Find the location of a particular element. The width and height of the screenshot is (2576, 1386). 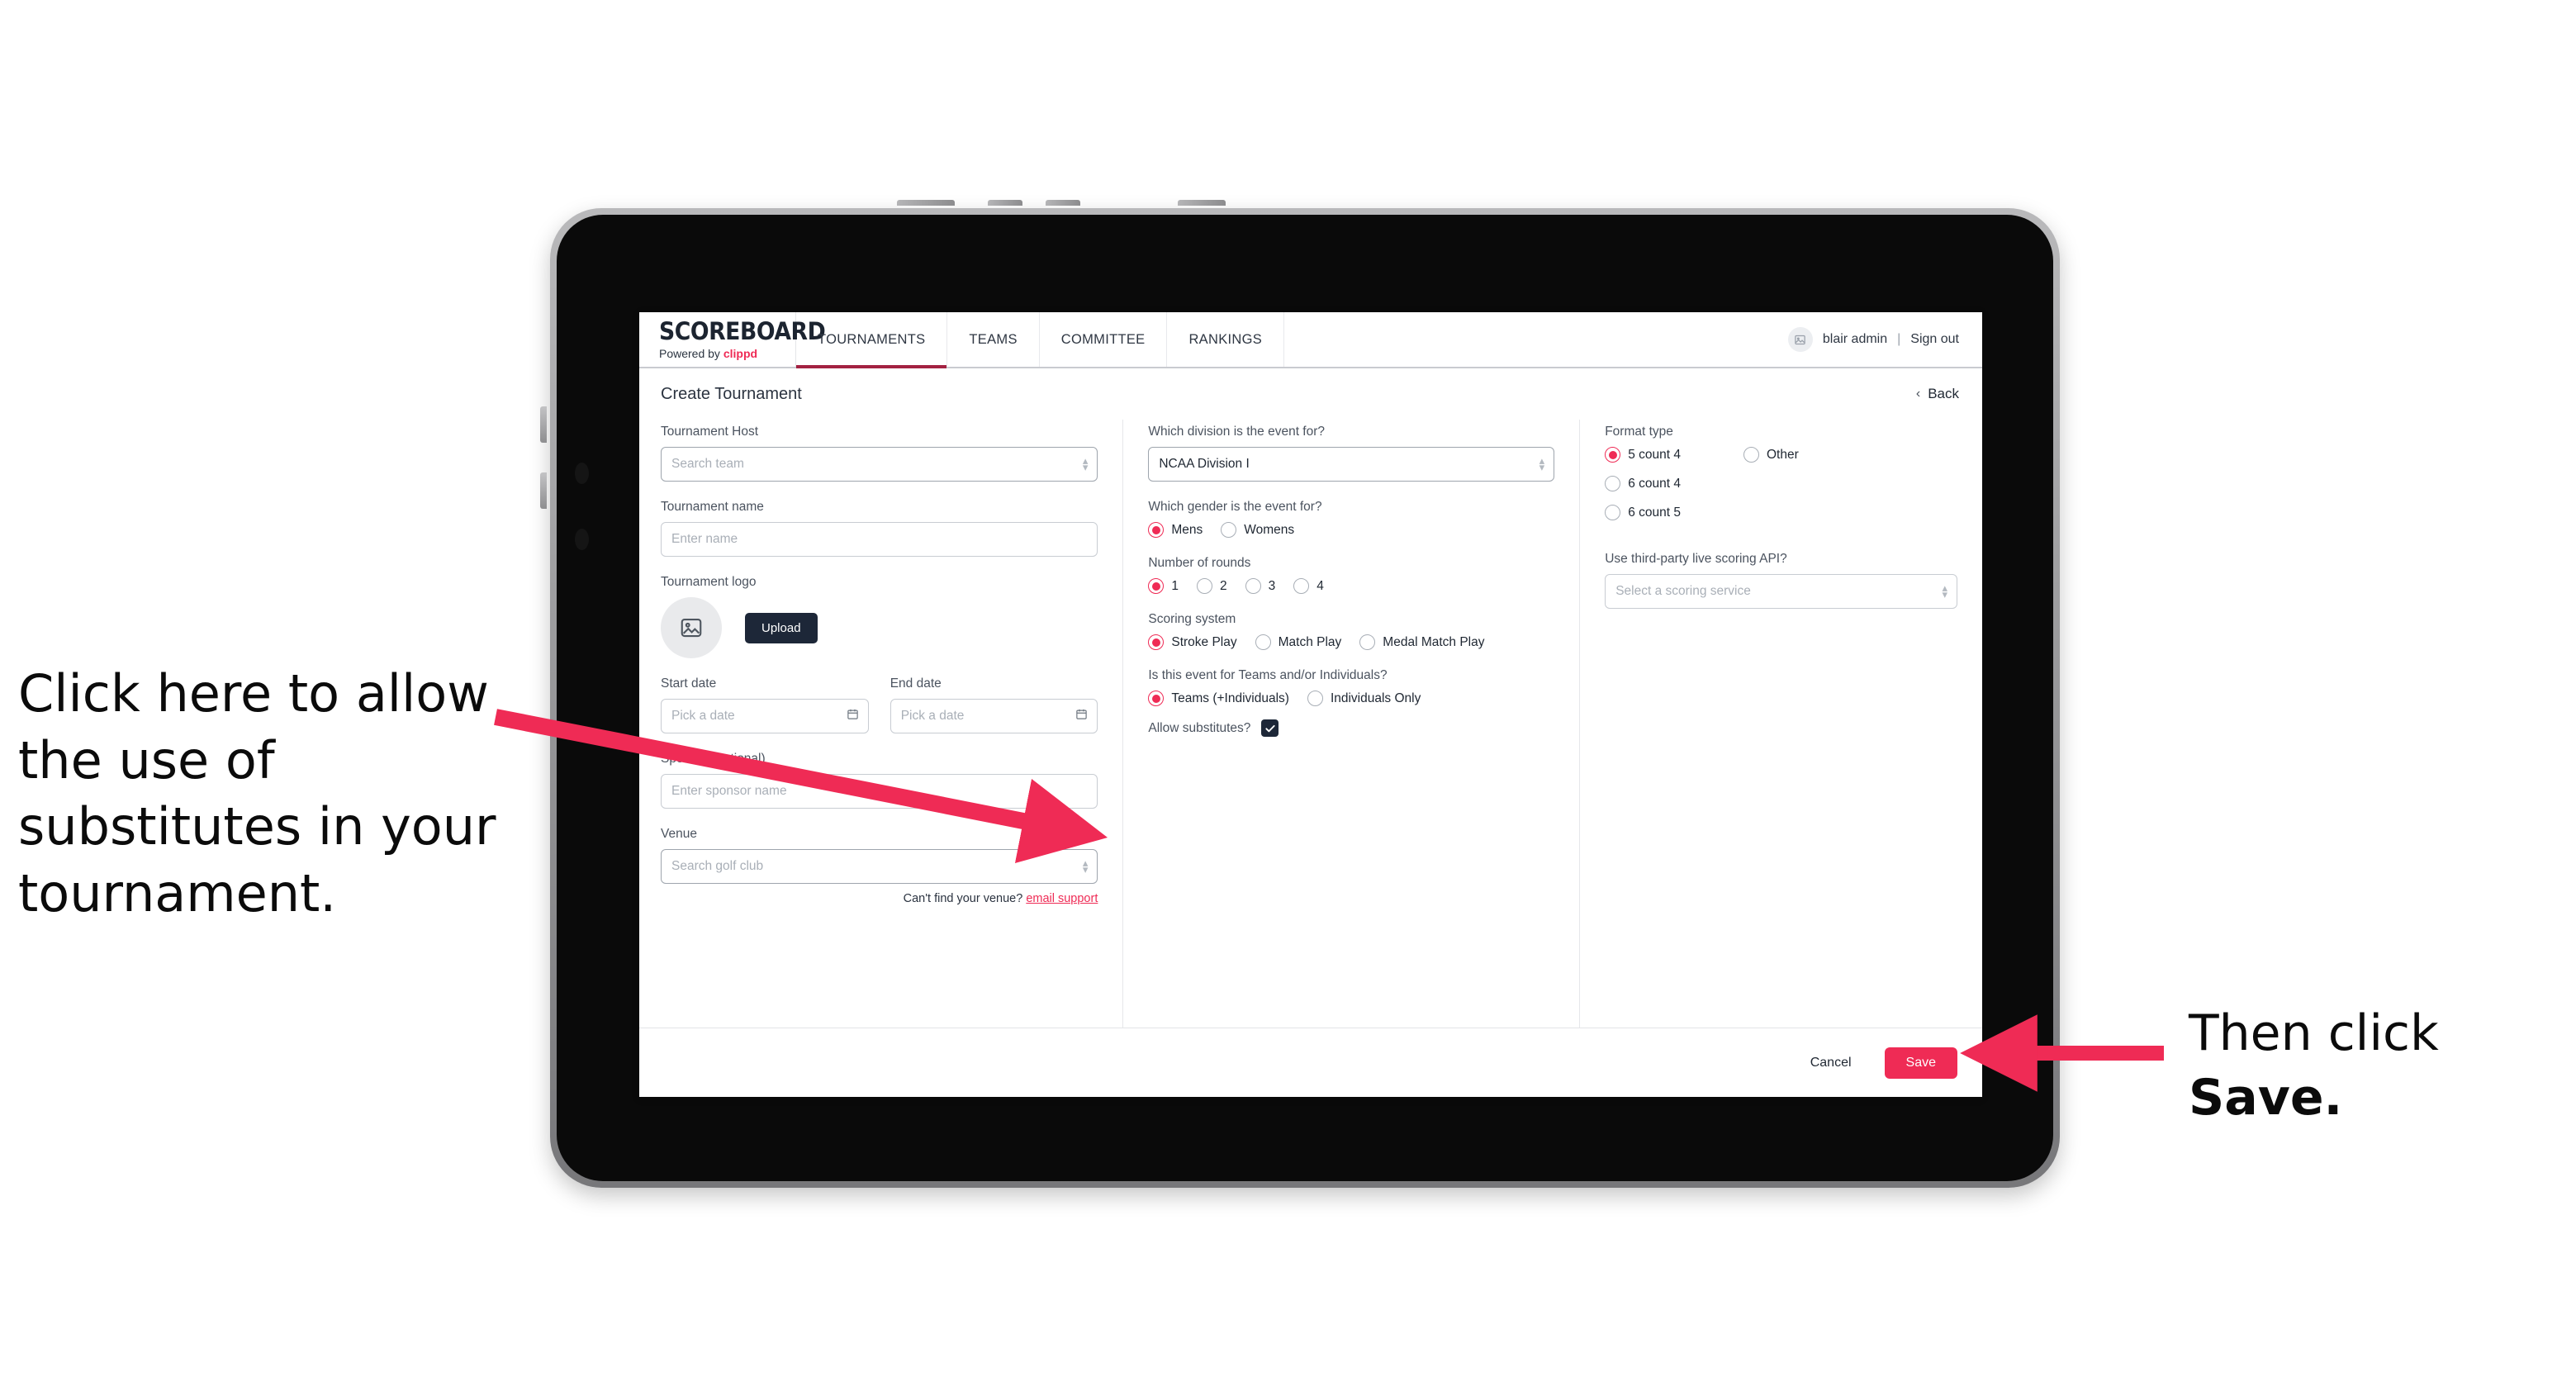

radio-rounds-1: 1 is located at coordinates (1163, 586).